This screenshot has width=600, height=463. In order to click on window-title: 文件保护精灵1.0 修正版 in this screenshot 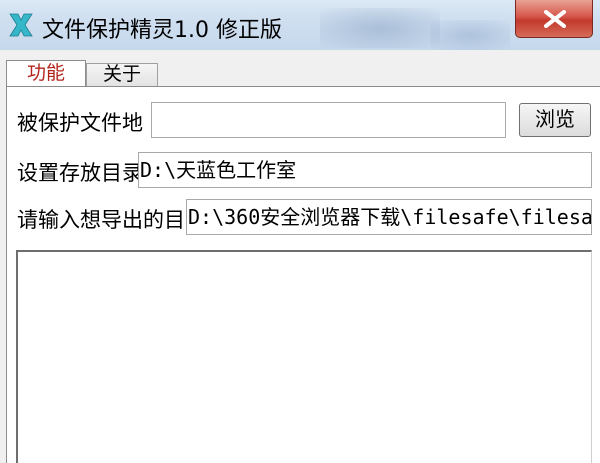, I will do `click(162, 30)`.